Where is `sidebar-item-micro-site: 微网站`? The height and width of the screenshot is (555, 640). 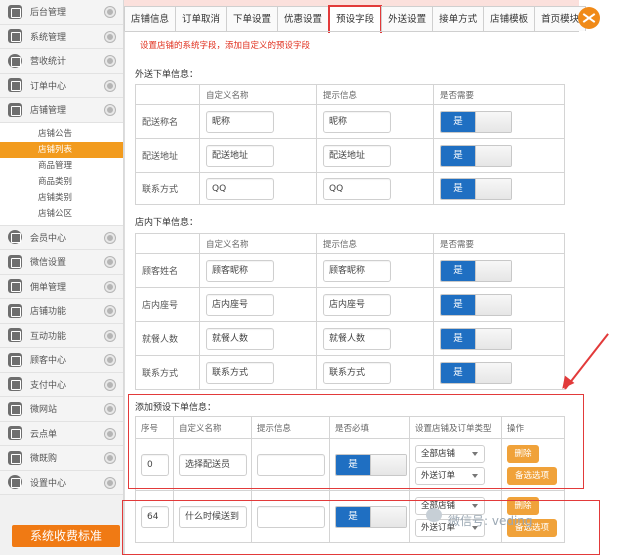
sidebar-item-micro-site: 微网站 is located at coordinates (61, 409).